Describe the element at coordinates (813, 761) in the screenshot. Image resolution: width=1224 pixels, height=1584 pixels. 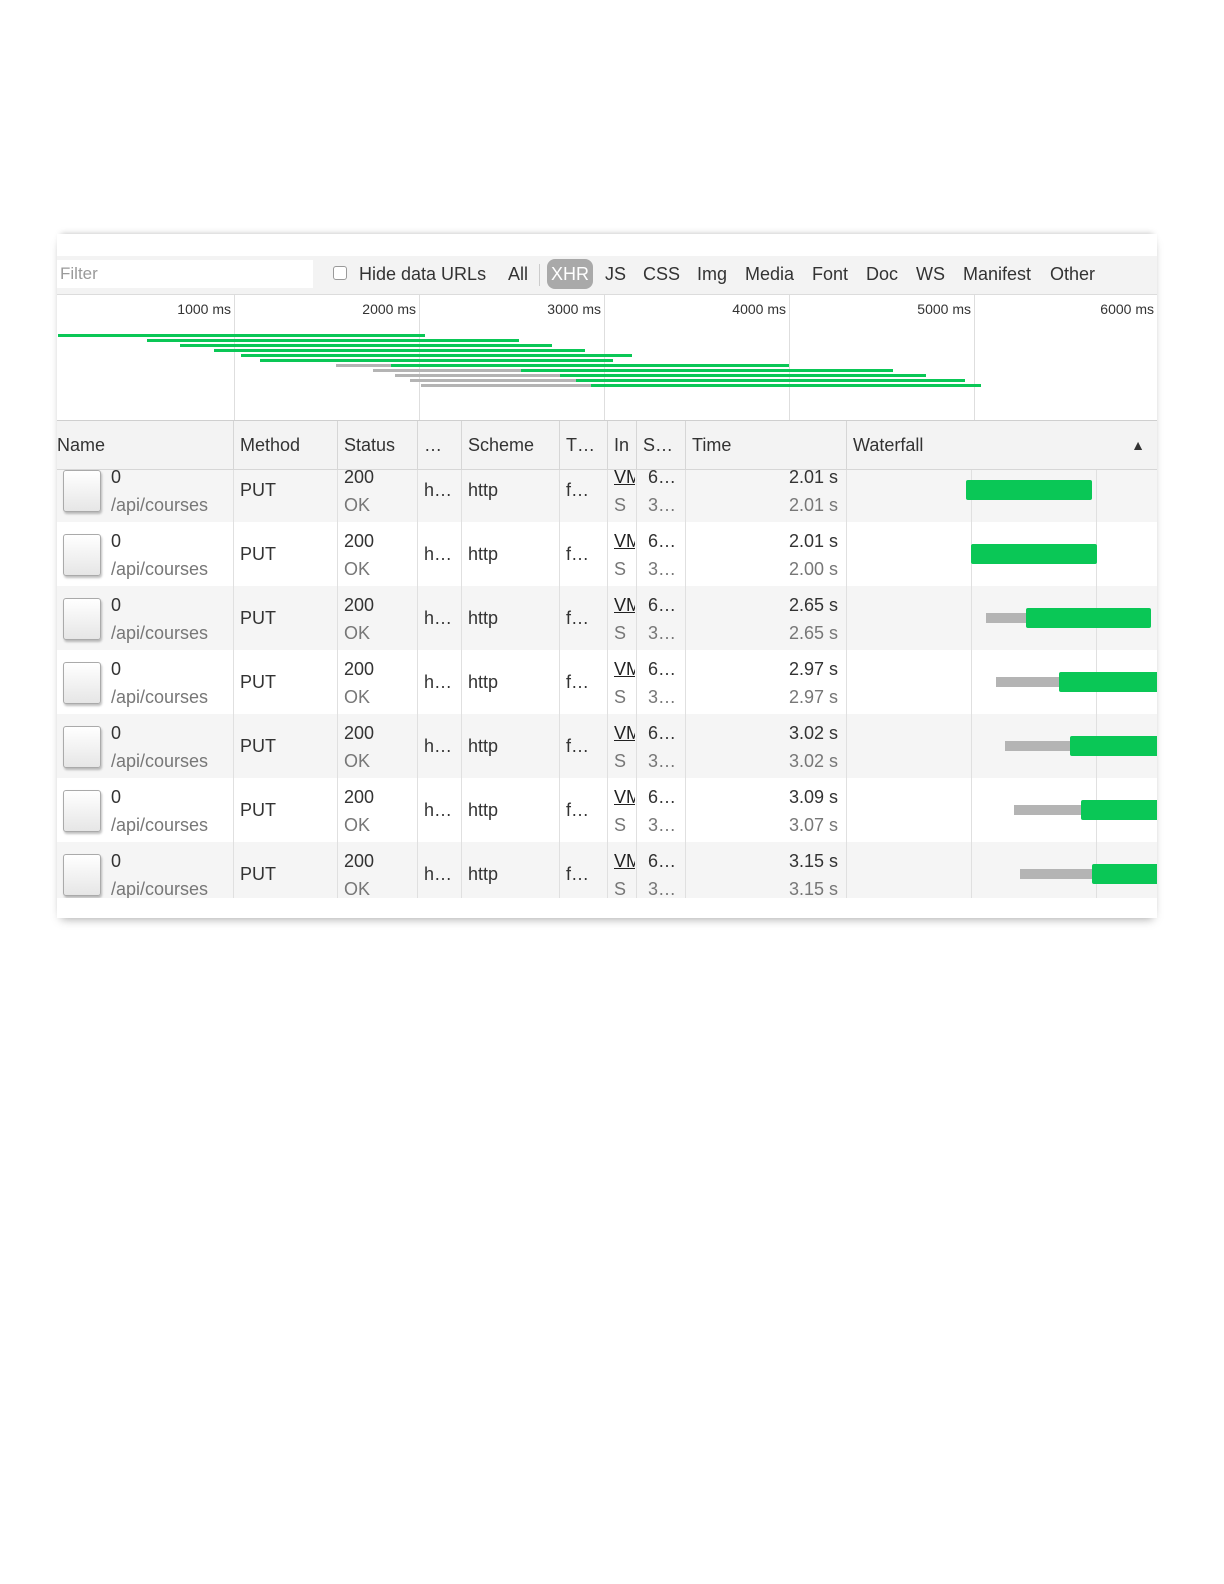
I see `request-latency: 3.02 s` at that location.